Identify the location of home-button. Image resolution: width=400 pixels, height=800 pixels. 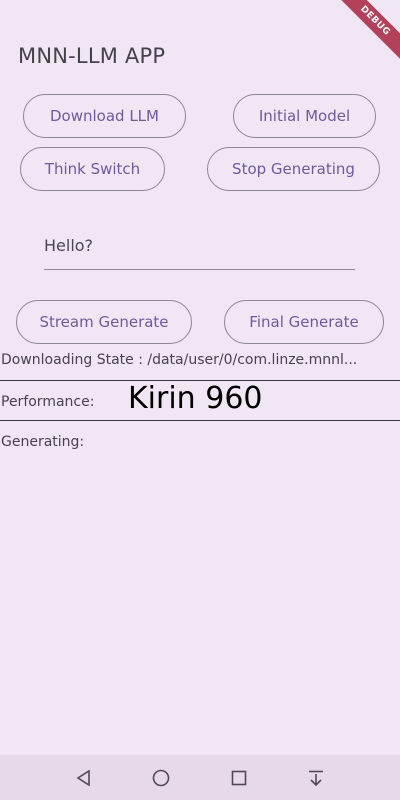
(161, 778).